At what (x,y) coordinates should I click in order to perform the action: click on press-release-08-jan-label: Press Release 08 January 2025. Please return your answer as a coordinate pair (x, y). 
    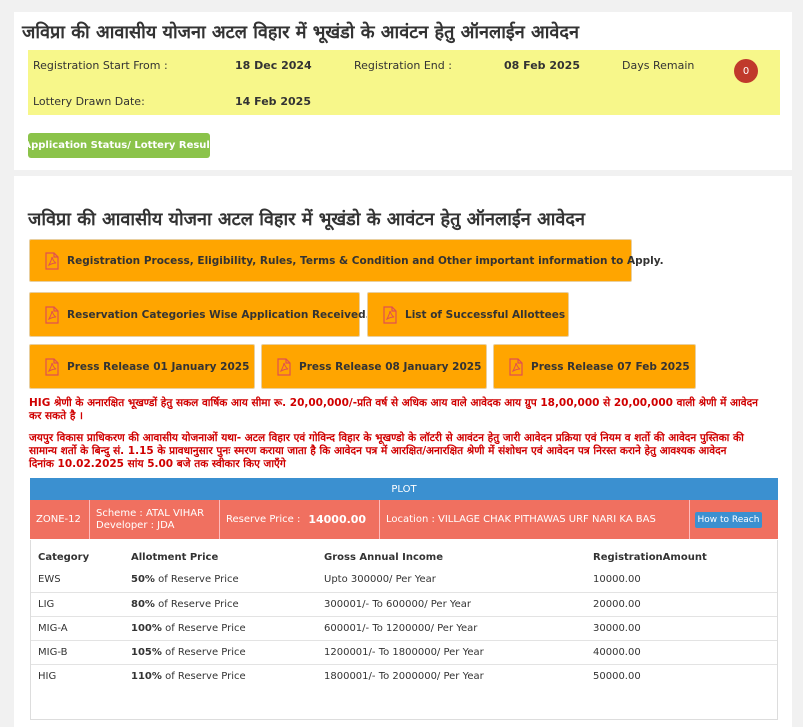
    Looking at the image, I should click on (390, 366).